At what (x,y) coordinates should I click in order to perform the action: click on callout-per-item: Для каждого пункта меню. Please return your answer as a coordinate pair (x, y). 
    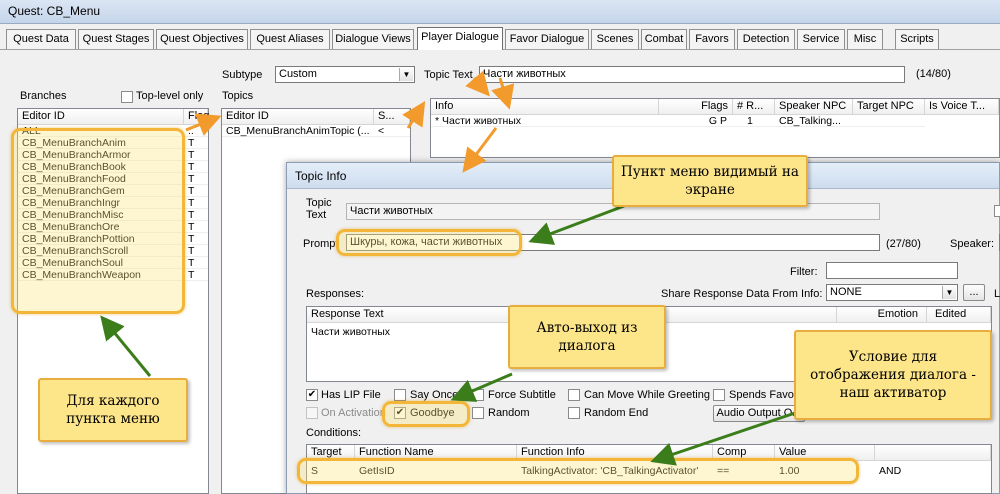
    Looking at the image, I should click on (113, 410).